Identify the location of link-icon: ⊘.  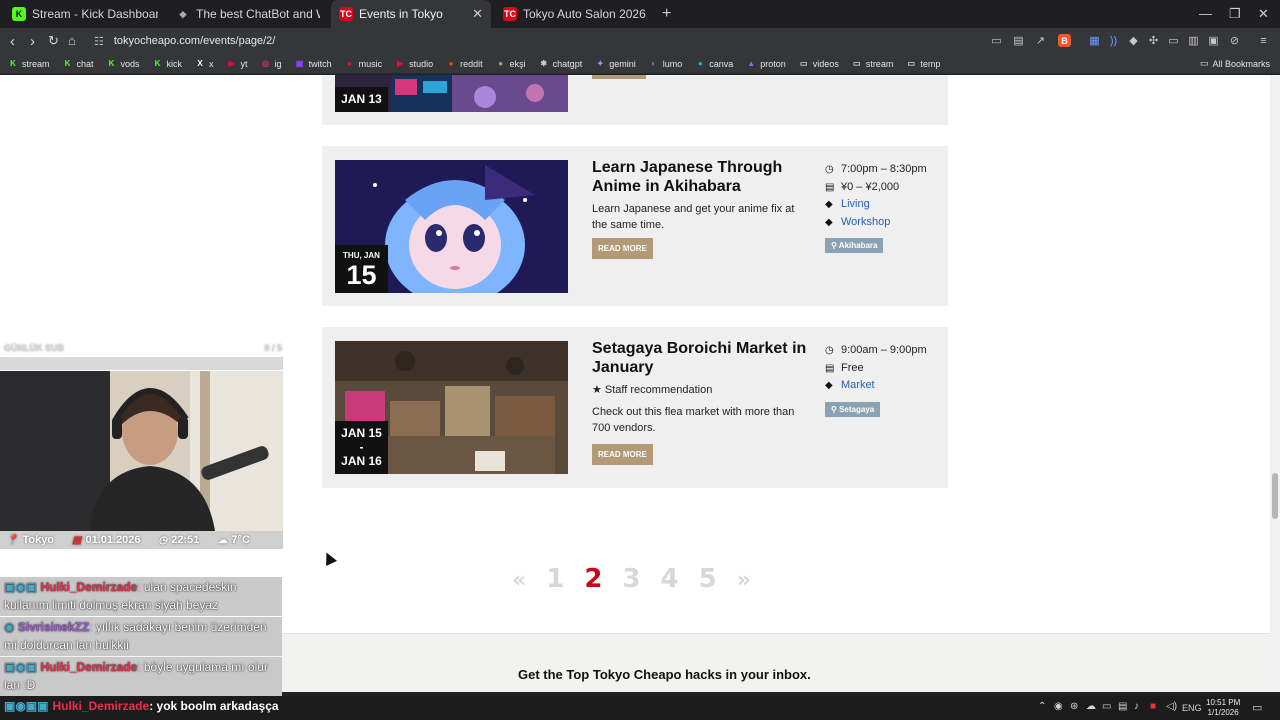
(1234, 40).